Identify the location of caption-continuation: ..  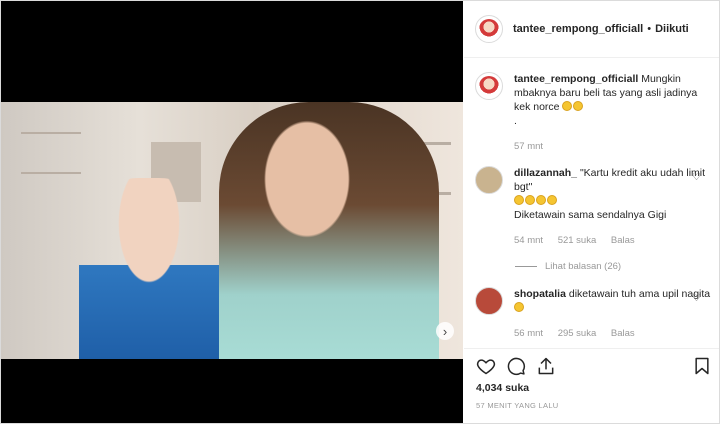
(515, 121).